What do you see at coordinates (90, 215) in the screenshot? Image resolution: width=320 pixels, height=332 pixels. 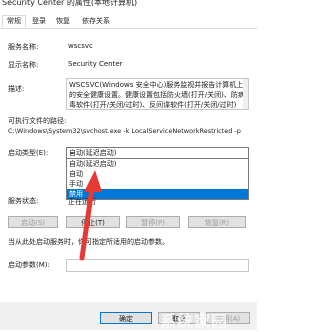 I see `red-arrow-icon` at bounding box center [90, 215].